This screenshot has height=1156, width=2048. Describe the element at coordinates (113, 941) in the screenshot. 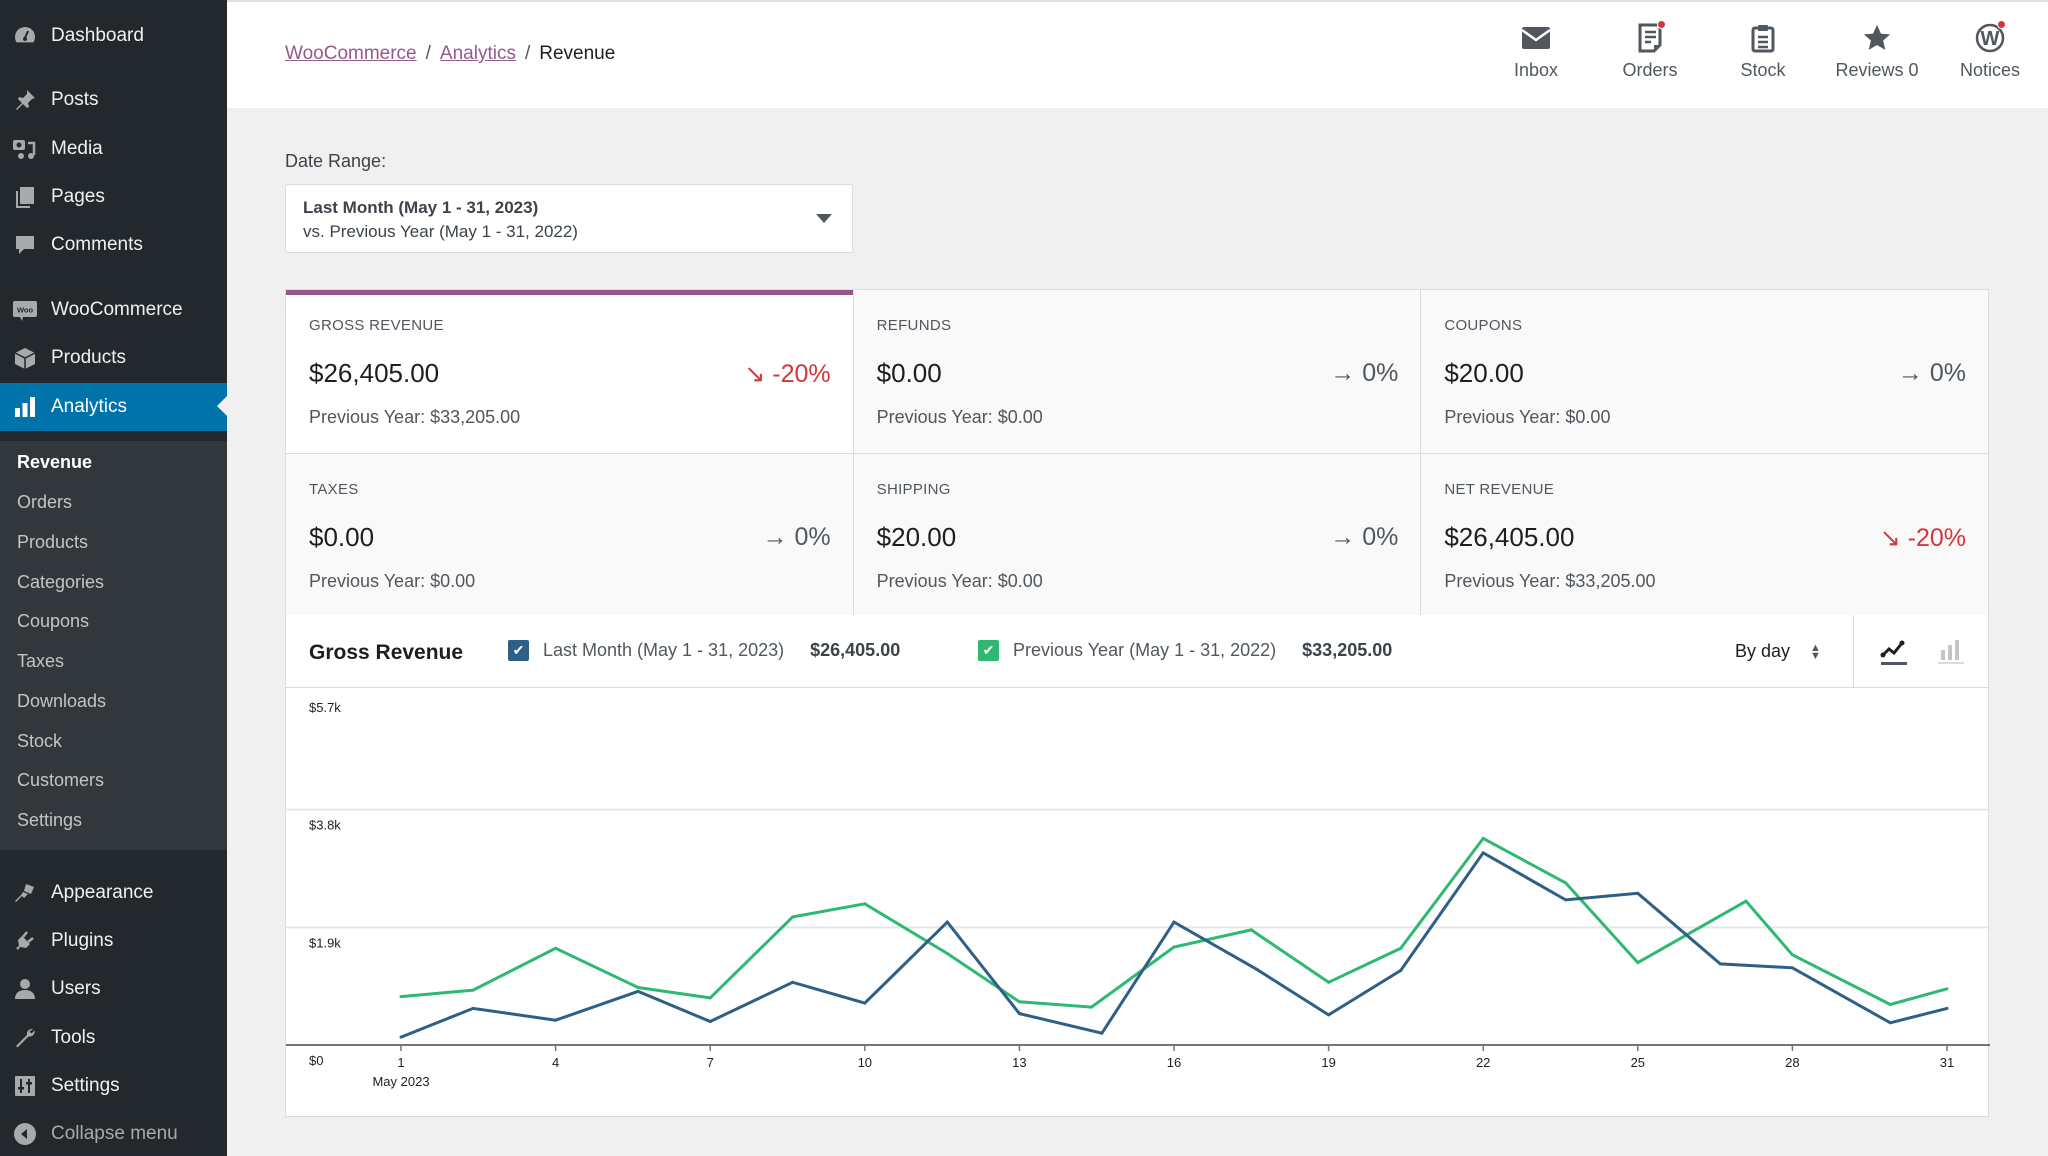

I see `sidebar-item-plugins: Plugins` at that location.